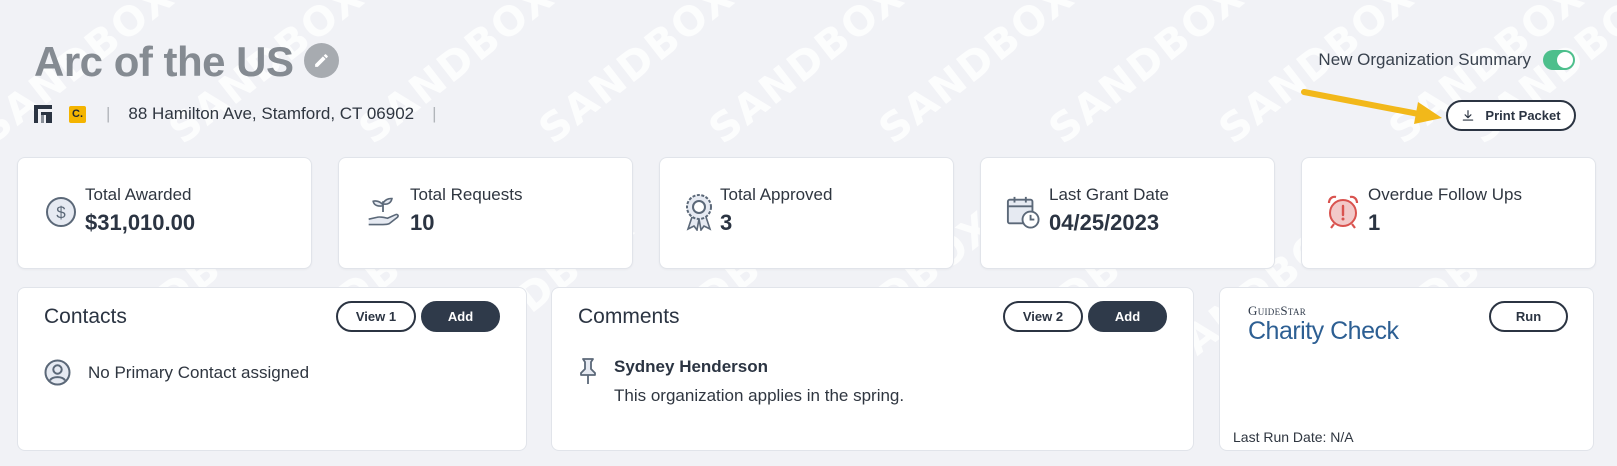  I want to click on organization-address: 88 Hamilton Ave, Stamford, CT 06902, so click(271, 113).